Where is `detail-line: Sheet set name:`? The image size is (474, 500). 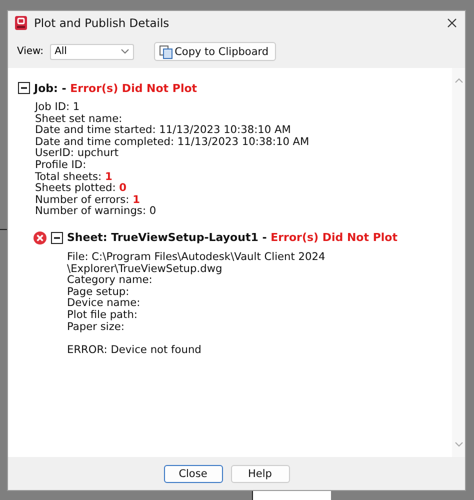 detail-line: Sheet set name: is located at coordinates (79, 119).